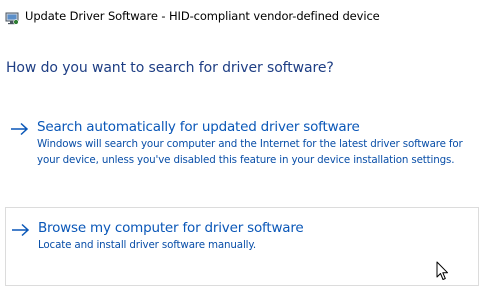  Describe the element at coordinates (171, 228) in the screenshot. I see `browse-computer-title: Browse my computer for driver software` at that location.